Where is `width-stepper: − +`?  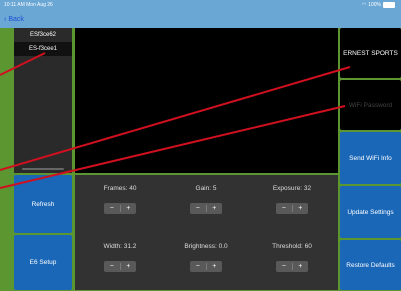 width-stepper: − + is located at coordinates (120, 266).